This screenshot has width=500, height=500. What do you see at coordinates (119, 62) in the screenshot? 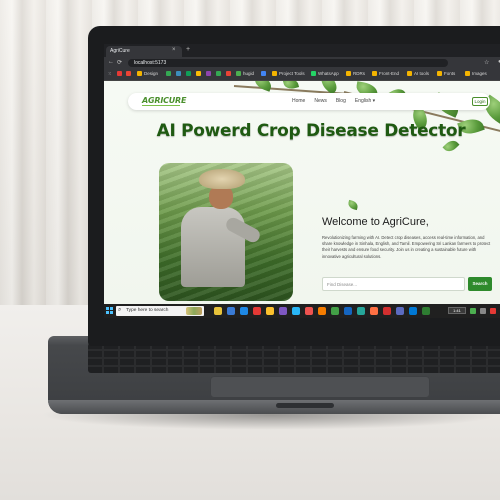
I see `reload-icon: ⟳` at bounding box center [119, 62].